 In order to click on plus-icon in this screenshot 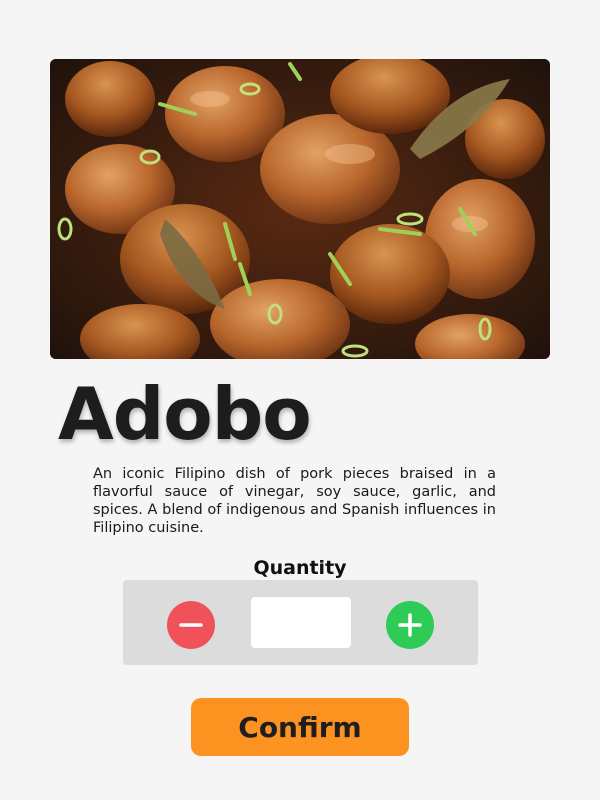, I will do `click(410, 625)`.